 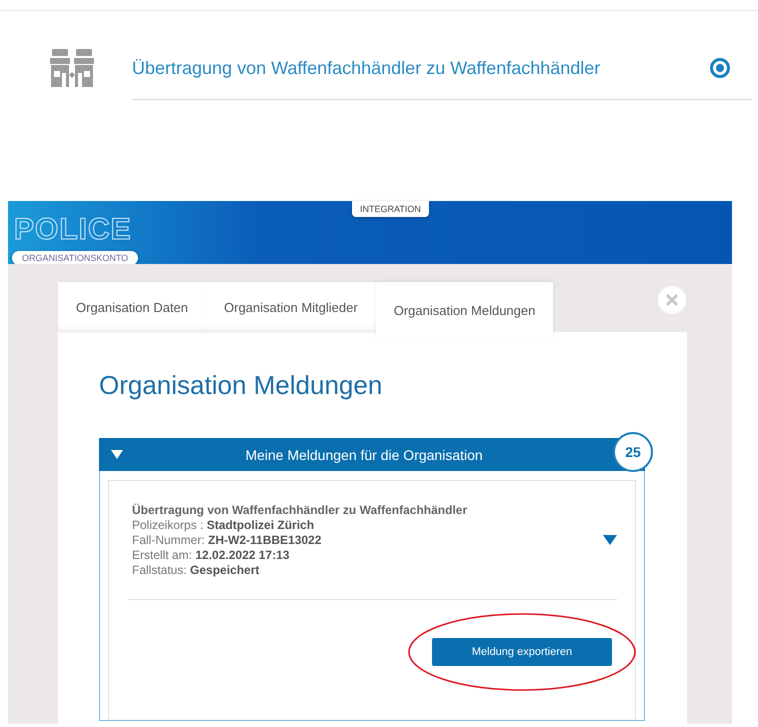 What do you see at coordinates (390, 209) in the screenshot?
I see `environment-tag: INTEGRATION` at bounding box center [390, 209].